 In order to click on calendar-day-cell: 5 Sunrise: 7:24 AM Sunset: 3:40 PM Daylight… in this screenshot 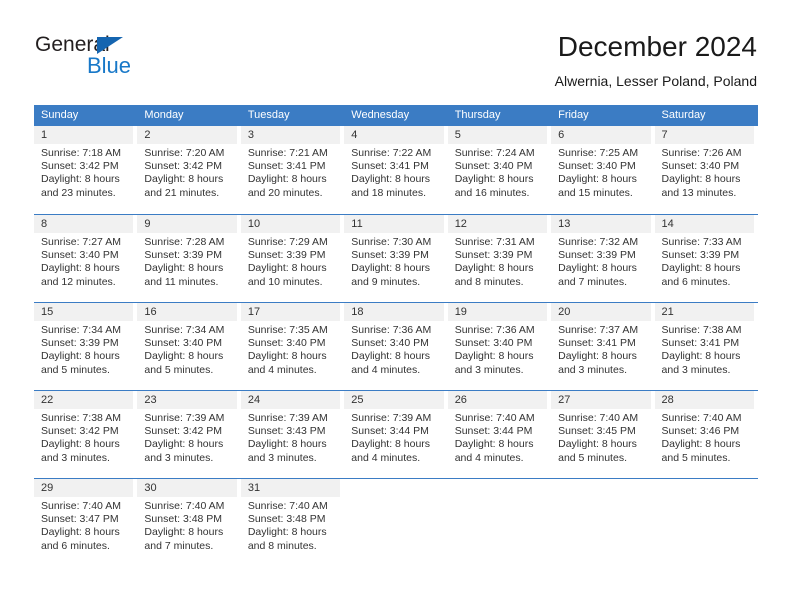, I will do `click(499, 170)`.